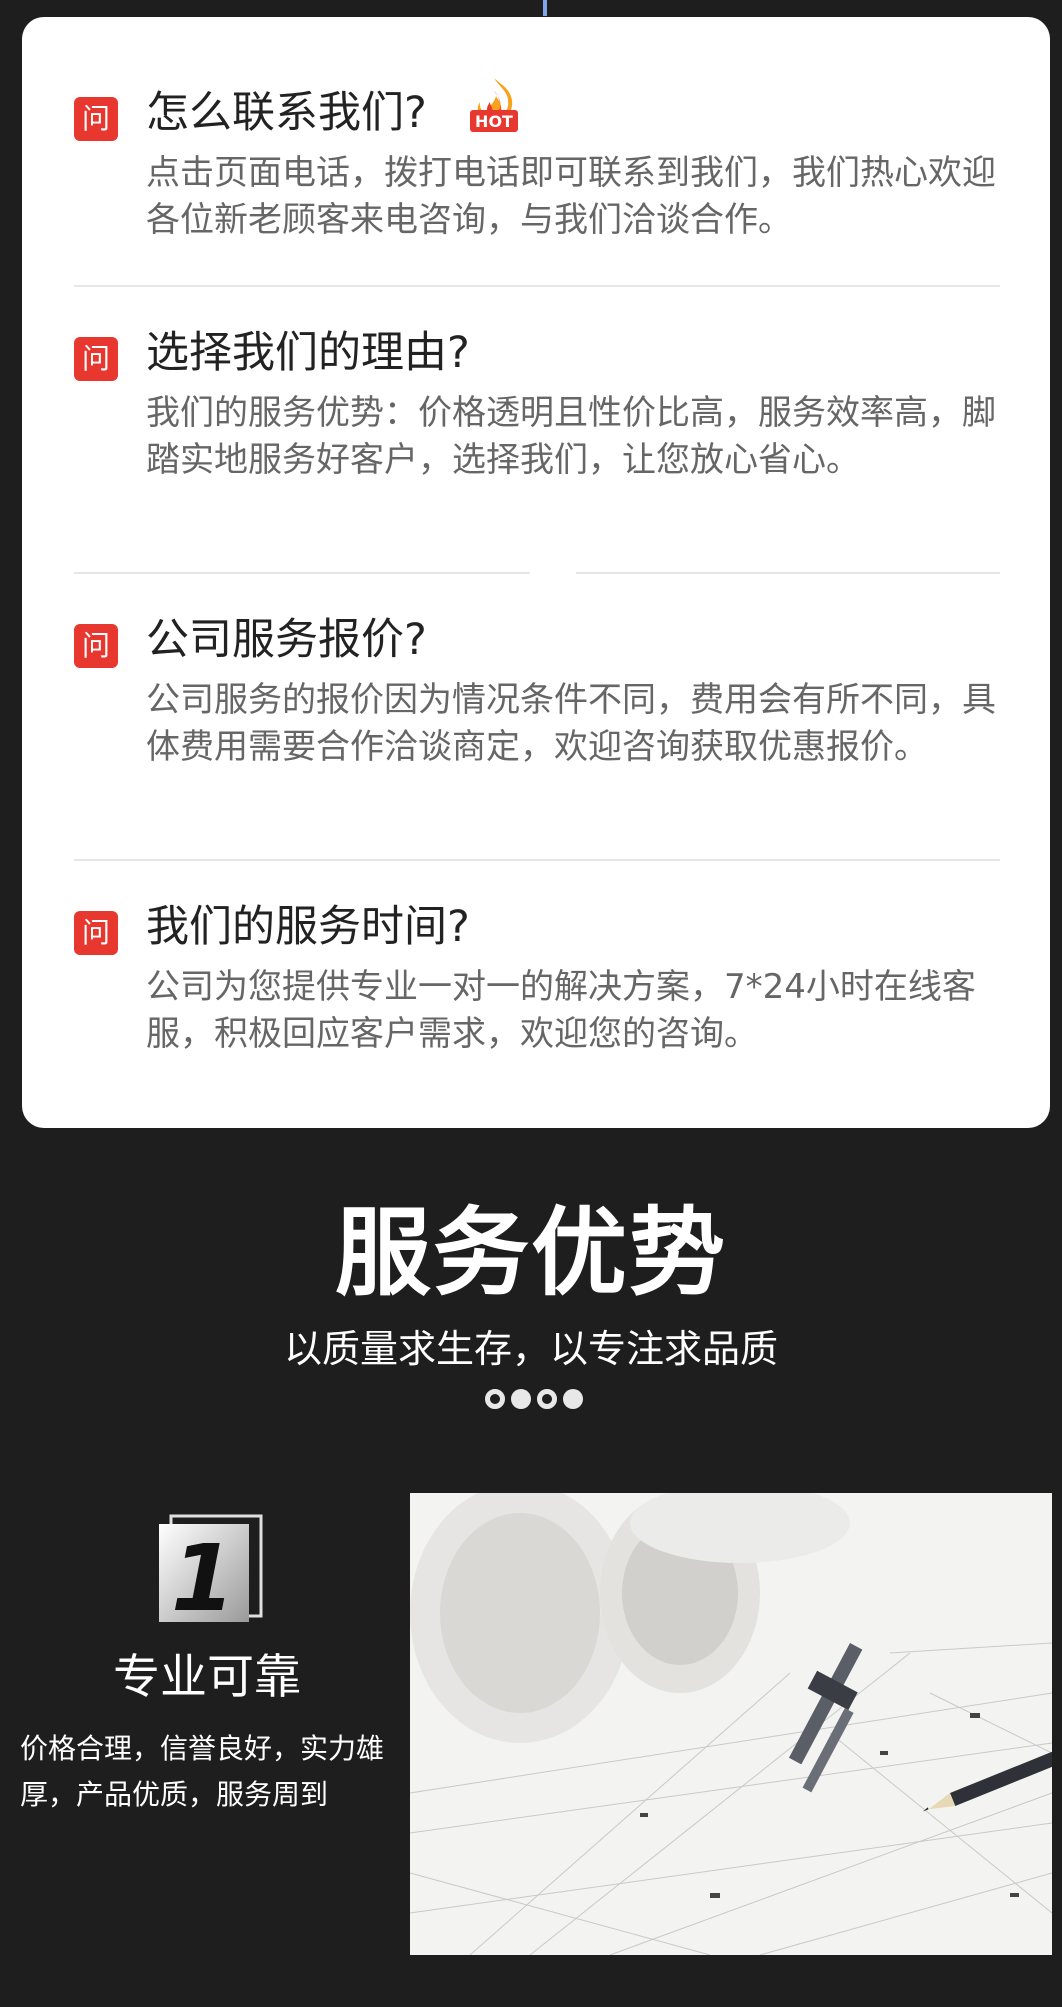  What do you see at coordinates (308, 927) in the screenshot?
I see `faq-question: 我们的服务时间?` at bounding box center [308, 927].